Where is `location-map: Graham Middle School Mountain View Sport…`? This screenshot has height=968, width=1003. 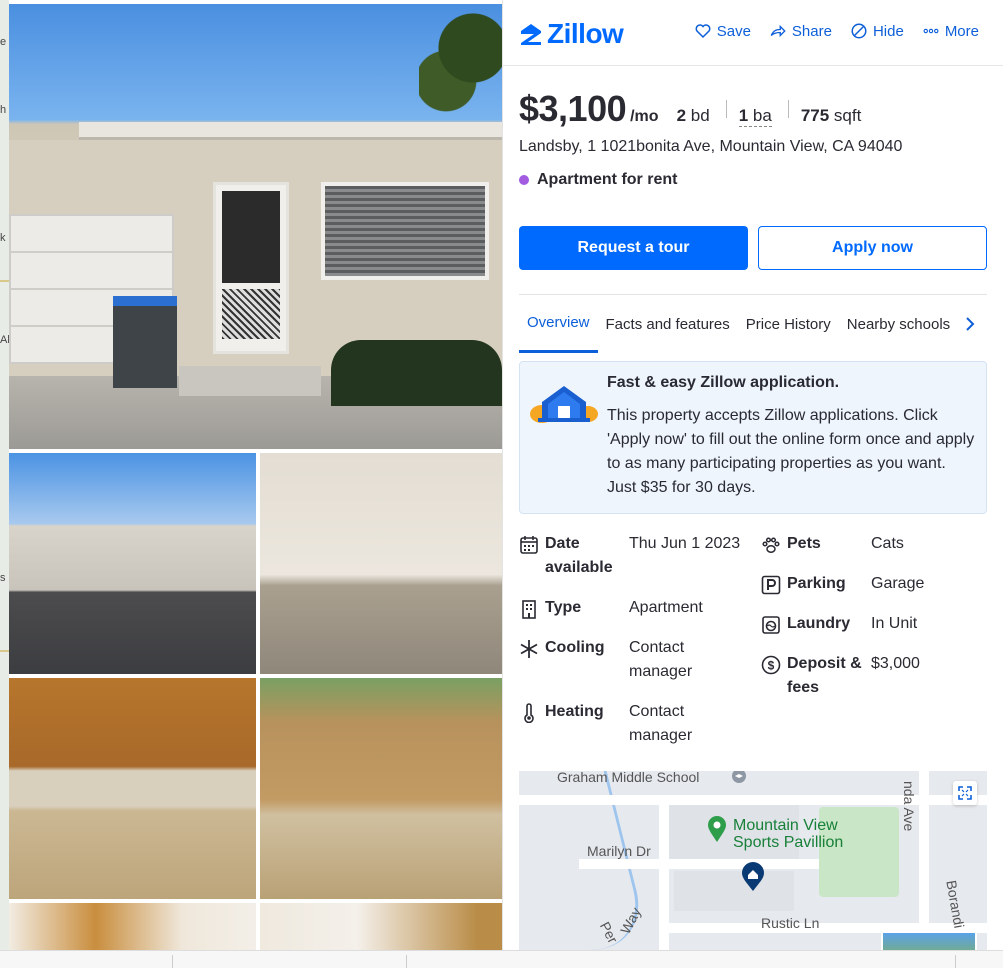 location-map: Graham Middle School Mountain View Sport… is located at coordinates (753, 860).